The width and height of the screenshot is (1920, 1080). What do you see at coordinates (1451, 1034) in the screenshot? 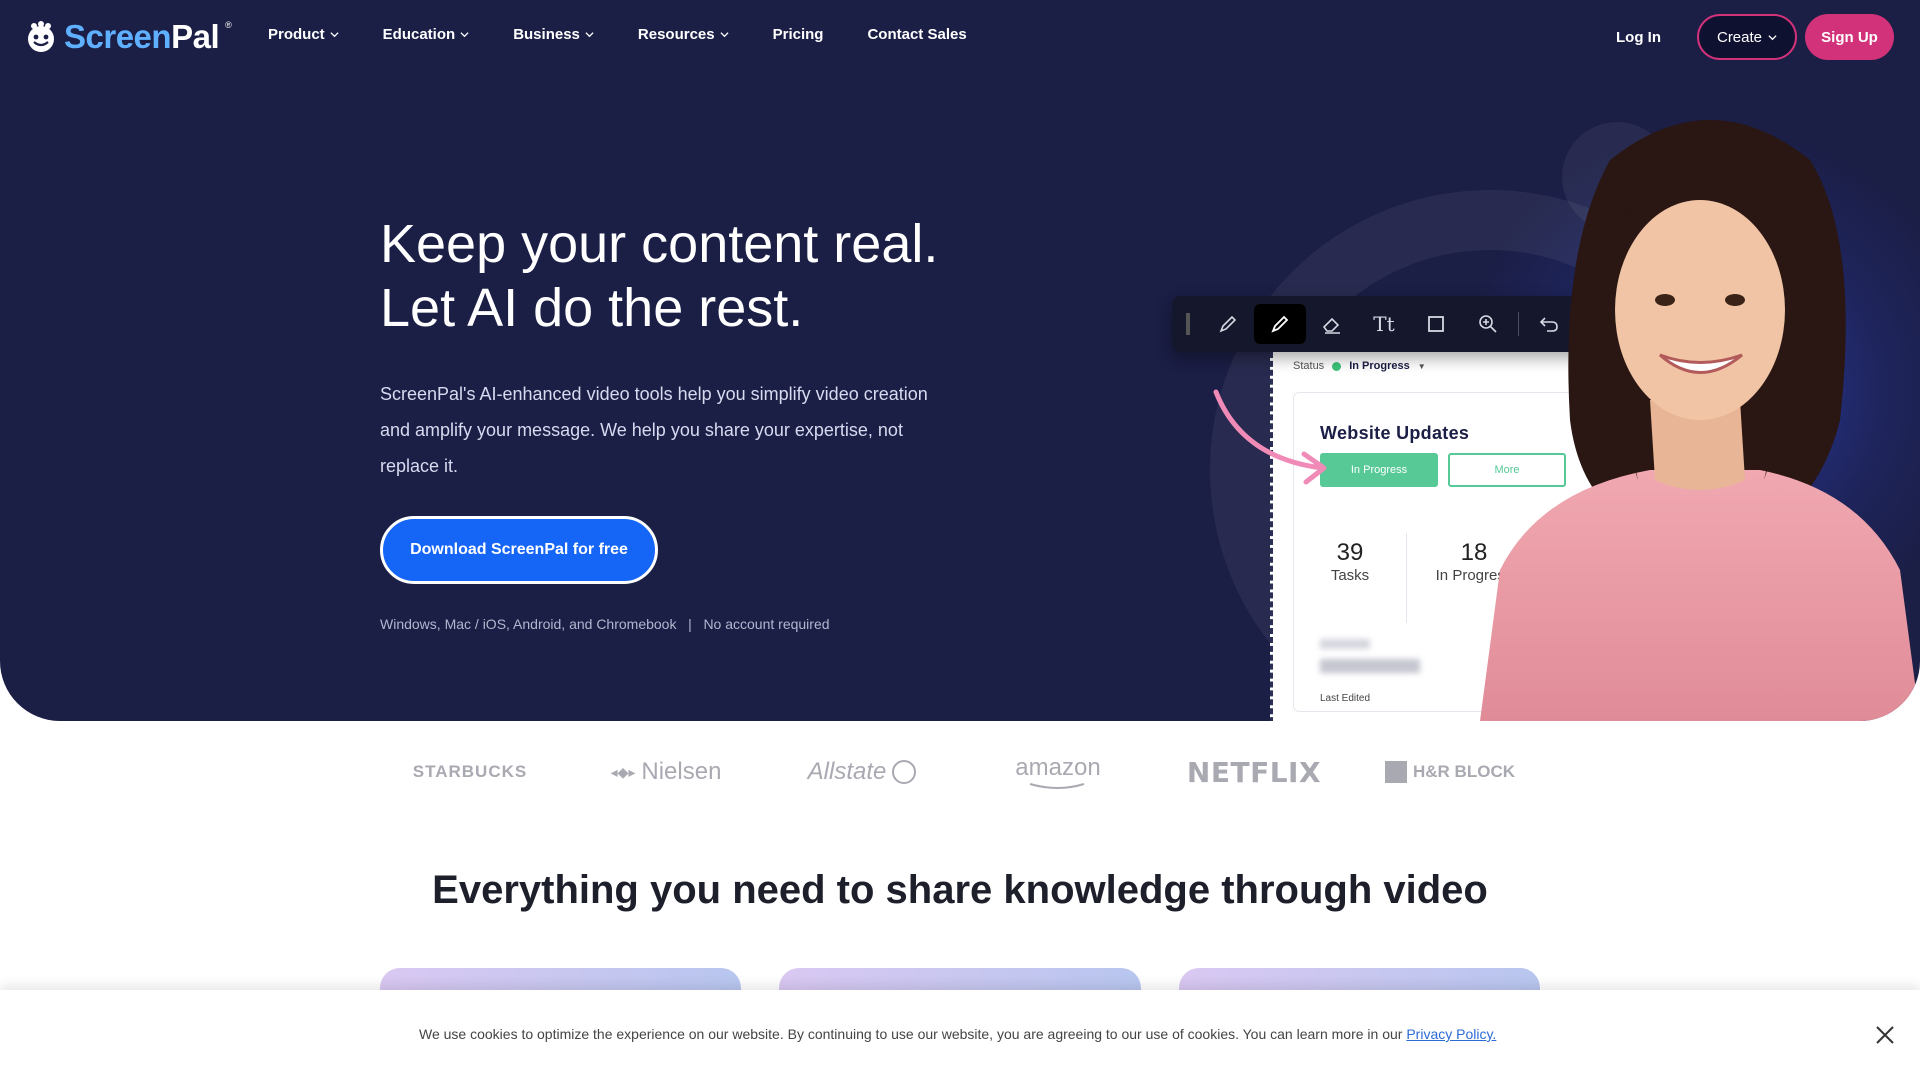
I see `privacy-policy-link: Privacy Policy.` at bounding box center [1451, 1034].